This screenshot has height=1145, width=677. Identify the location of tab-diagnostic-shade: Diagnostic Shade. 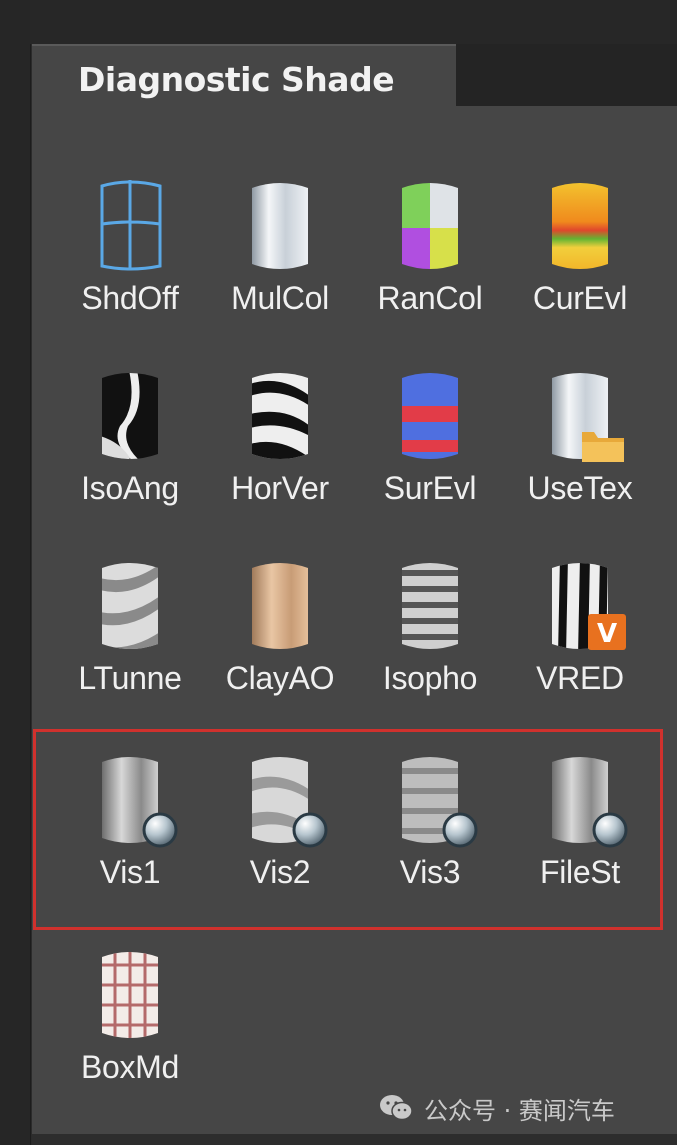
(244, 75).